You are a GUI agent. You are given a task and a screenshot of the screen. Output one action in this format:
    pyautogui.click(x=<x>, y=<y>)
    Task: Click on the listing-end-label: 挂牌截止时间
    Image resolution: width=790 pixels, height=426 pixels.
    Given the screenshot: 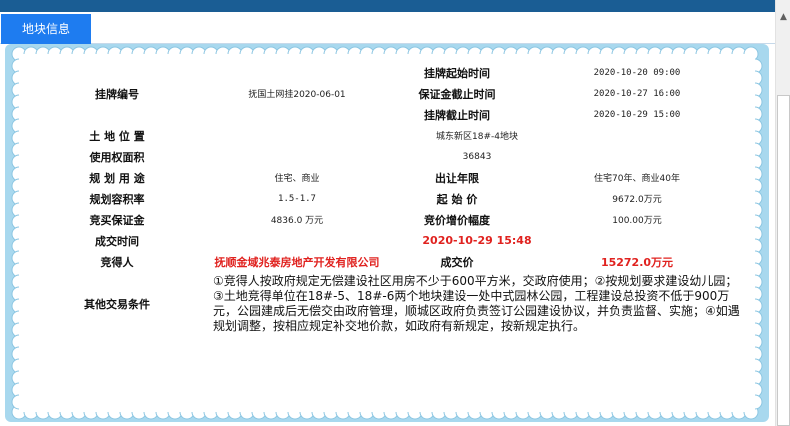 What is the action you would take?
    pyautogui.click(x=457, y=115)
    